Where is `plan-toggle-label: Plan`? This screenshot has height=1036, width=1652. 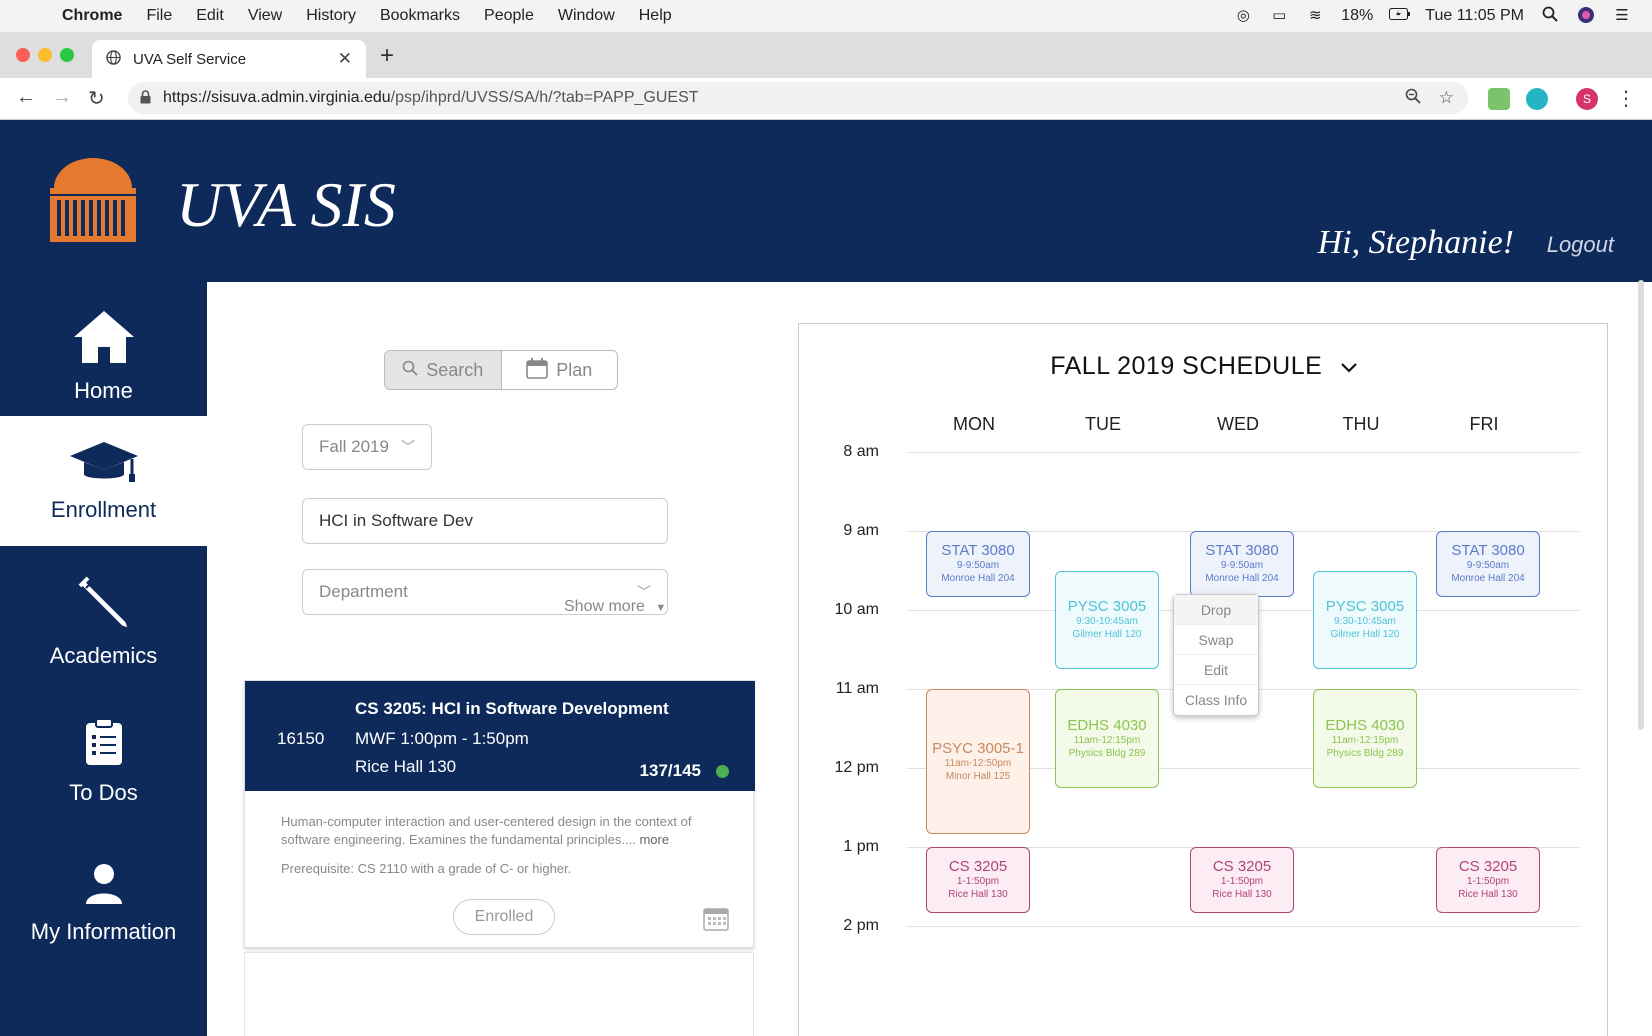 plan-toggle-label: Plan is located at coordinates (574, 369).